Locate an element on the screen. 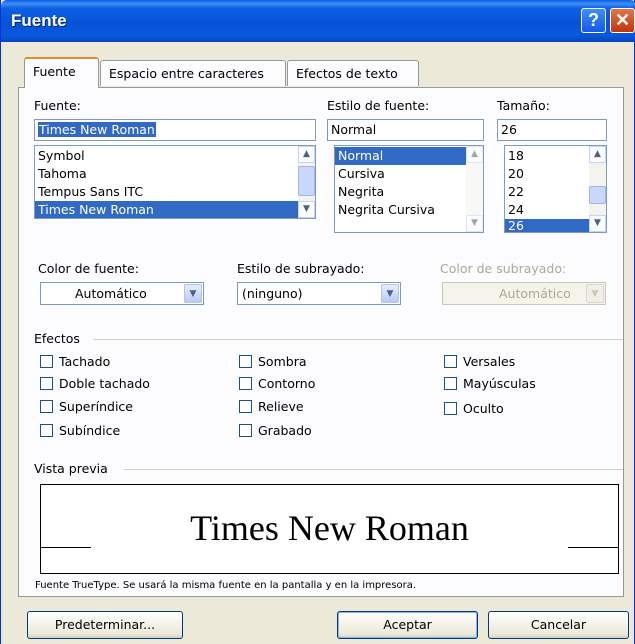 This screenshot has height=644, width=635. font-size-list: 18 20 22 24 26 ▲ ▼ is located at coordinates (555, 189).